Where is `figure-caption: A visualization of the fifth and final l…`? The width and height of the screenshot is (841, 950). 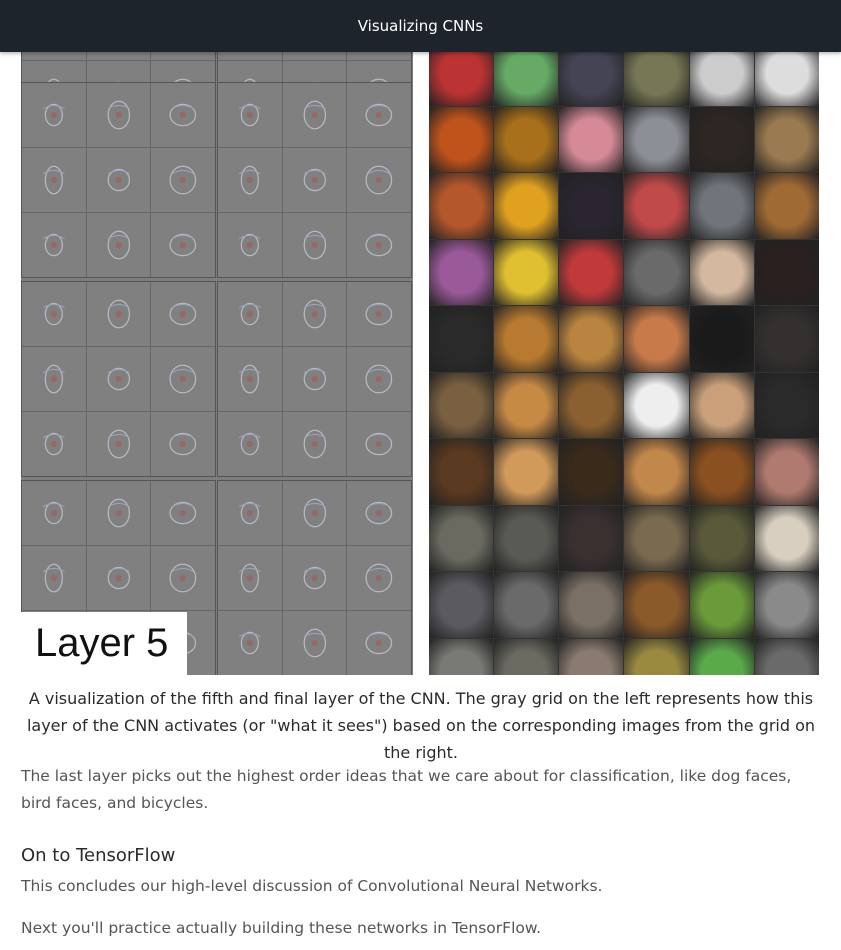 figure-caption: A visualization of the fifth and final l… is located at coordinates (421, 725).